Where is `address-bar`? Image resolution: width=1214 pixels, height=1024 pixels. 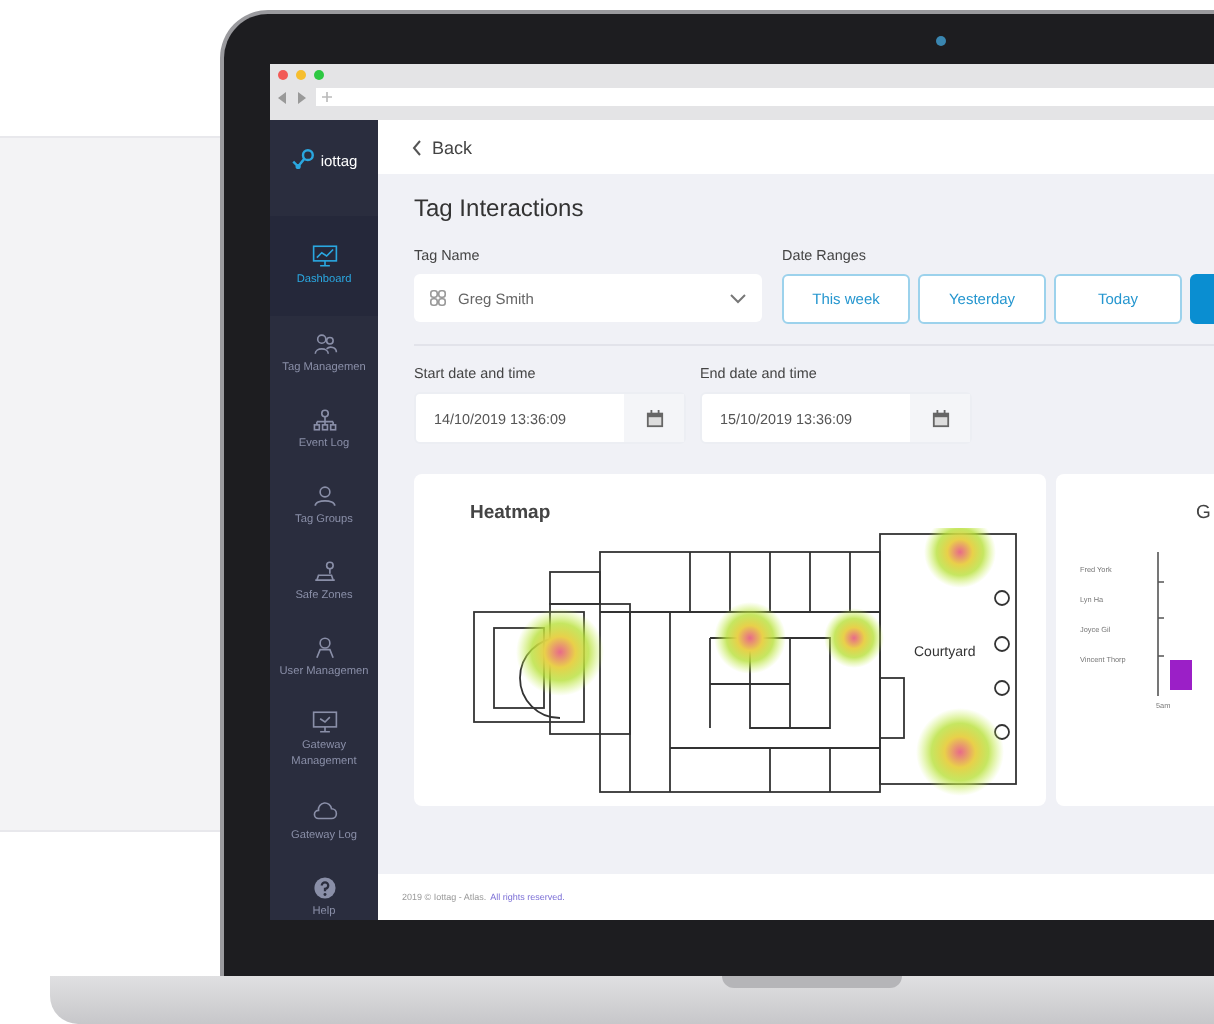 address-bar is located at coordinates (765, 97).